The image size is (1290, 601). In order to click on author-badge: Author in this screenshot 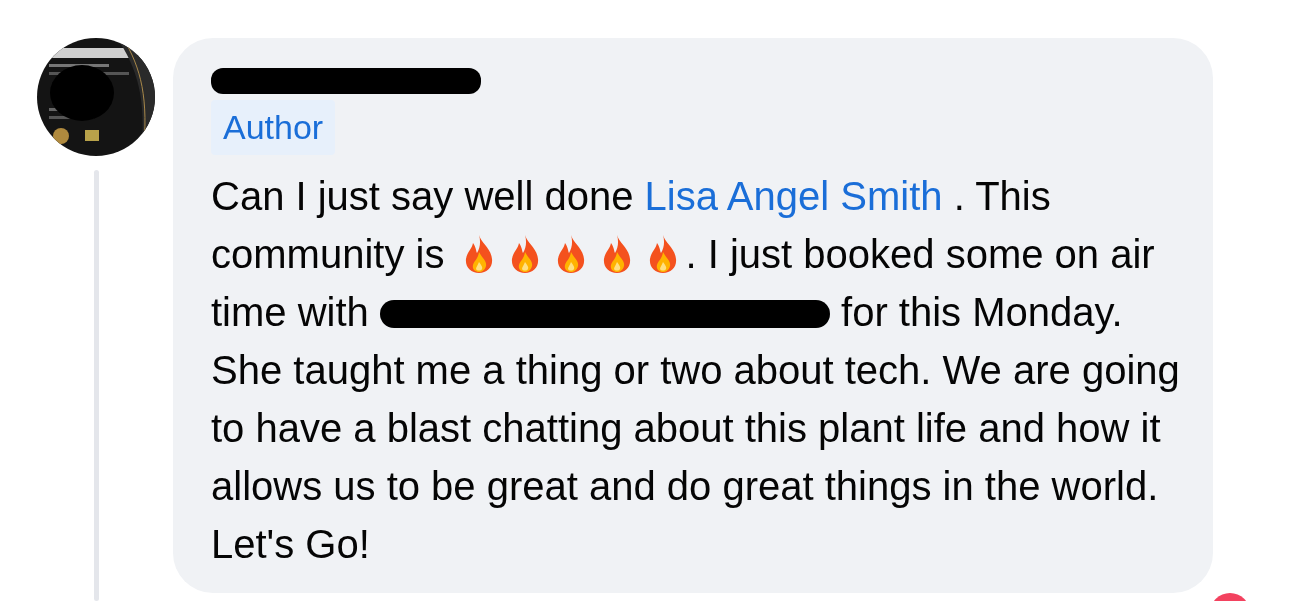, I will do `click(273, 127)`.